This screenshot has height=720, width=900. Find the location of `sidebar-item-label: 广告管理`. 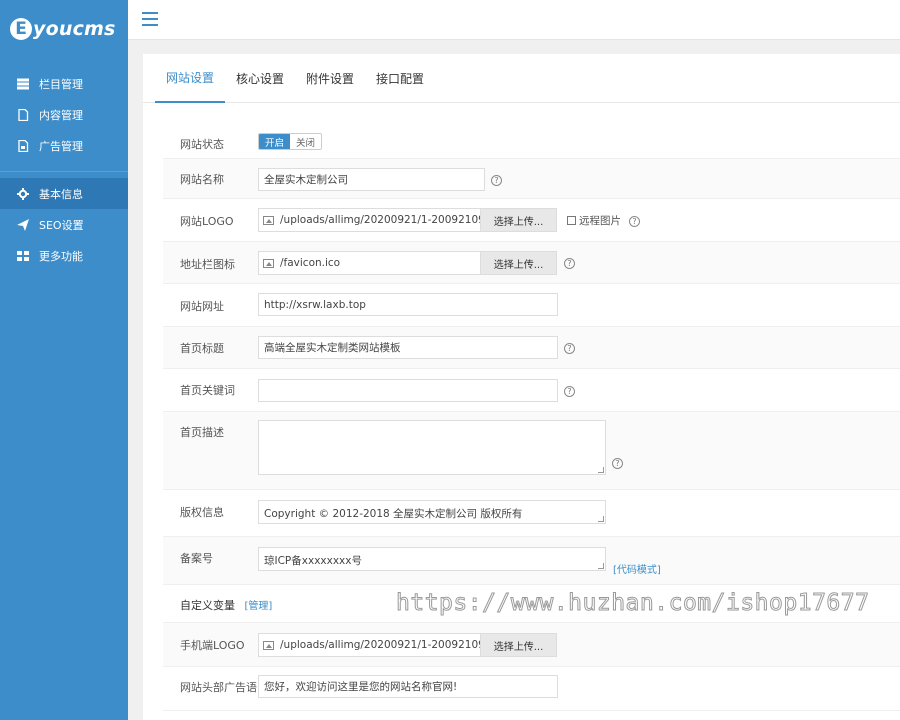

sidebar-item-label: 广告管理 is located at coordinates (61, 146).